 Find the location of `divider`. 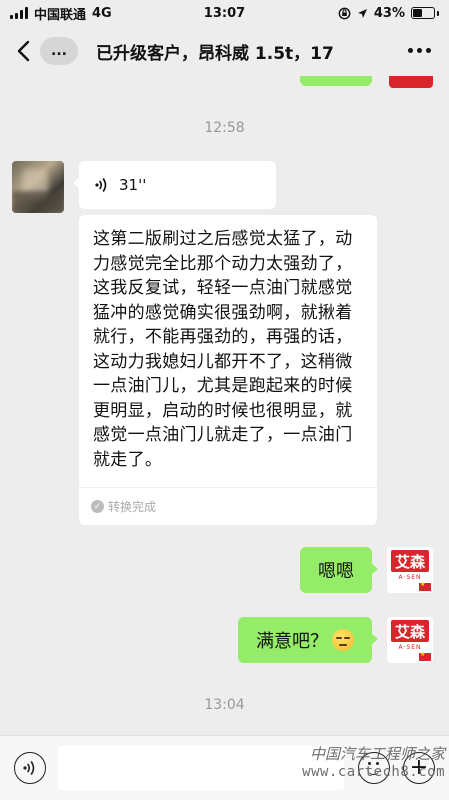

divider is located at coordinates (228, 487).